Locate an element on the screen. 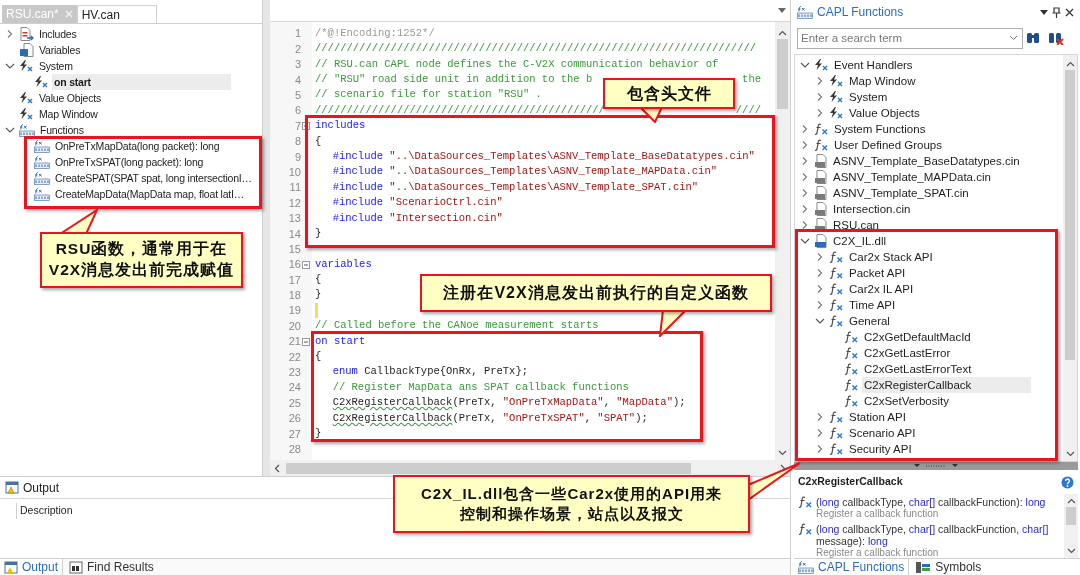 The height and width of the screenshot is (575, 1080). tree-item: OnPreTxMapData(long packet): long is located at coordinates (137, 146).